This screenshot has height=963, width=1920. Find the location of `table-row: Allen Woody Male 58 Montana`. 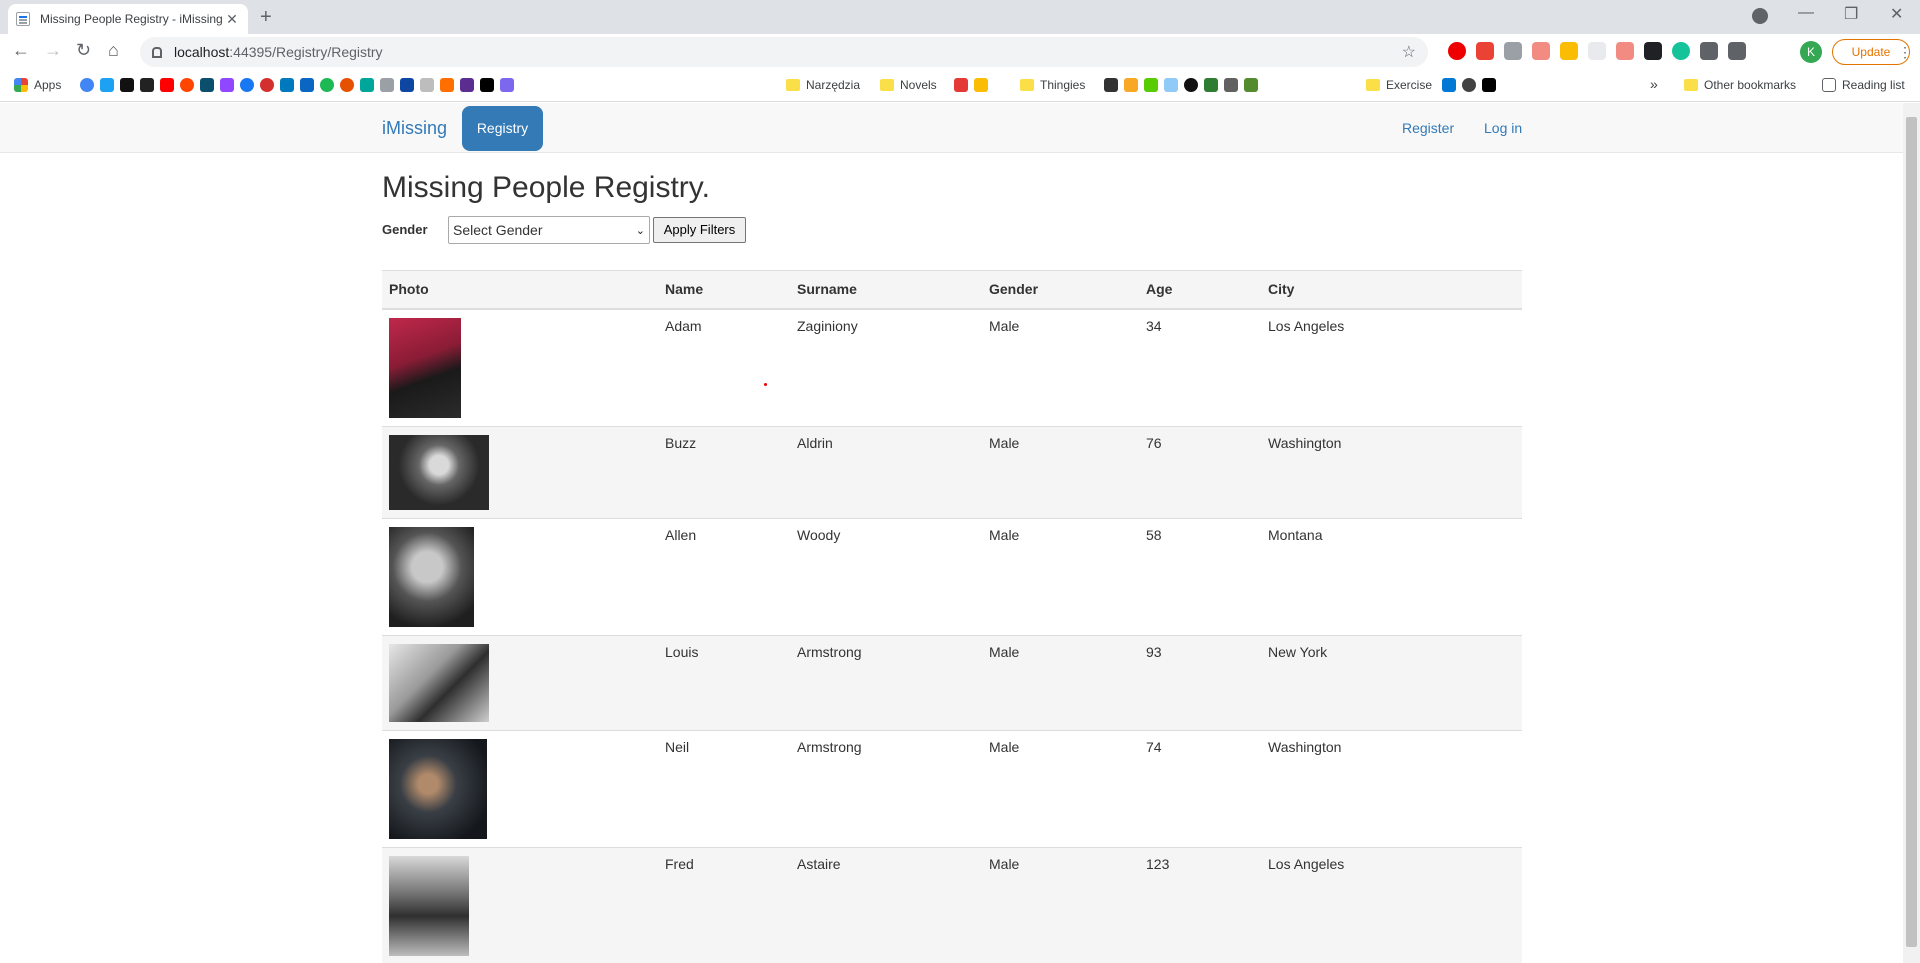

table-row: Allen Woody Male 58 Montana is located at coordinates (952, 576).